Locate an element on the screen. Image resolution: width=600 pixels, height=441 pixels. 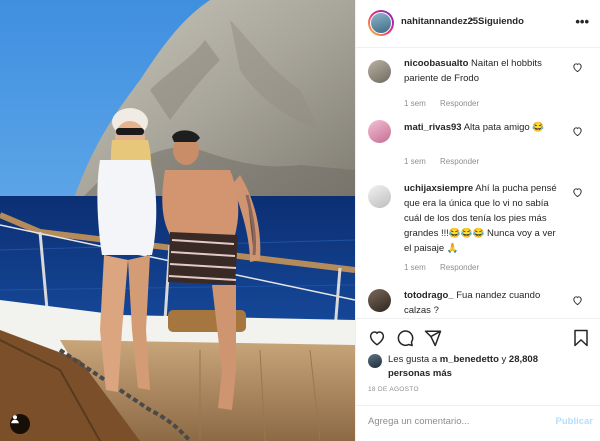
add-comment-bar: Publicar is located at coordinates (478, 423).